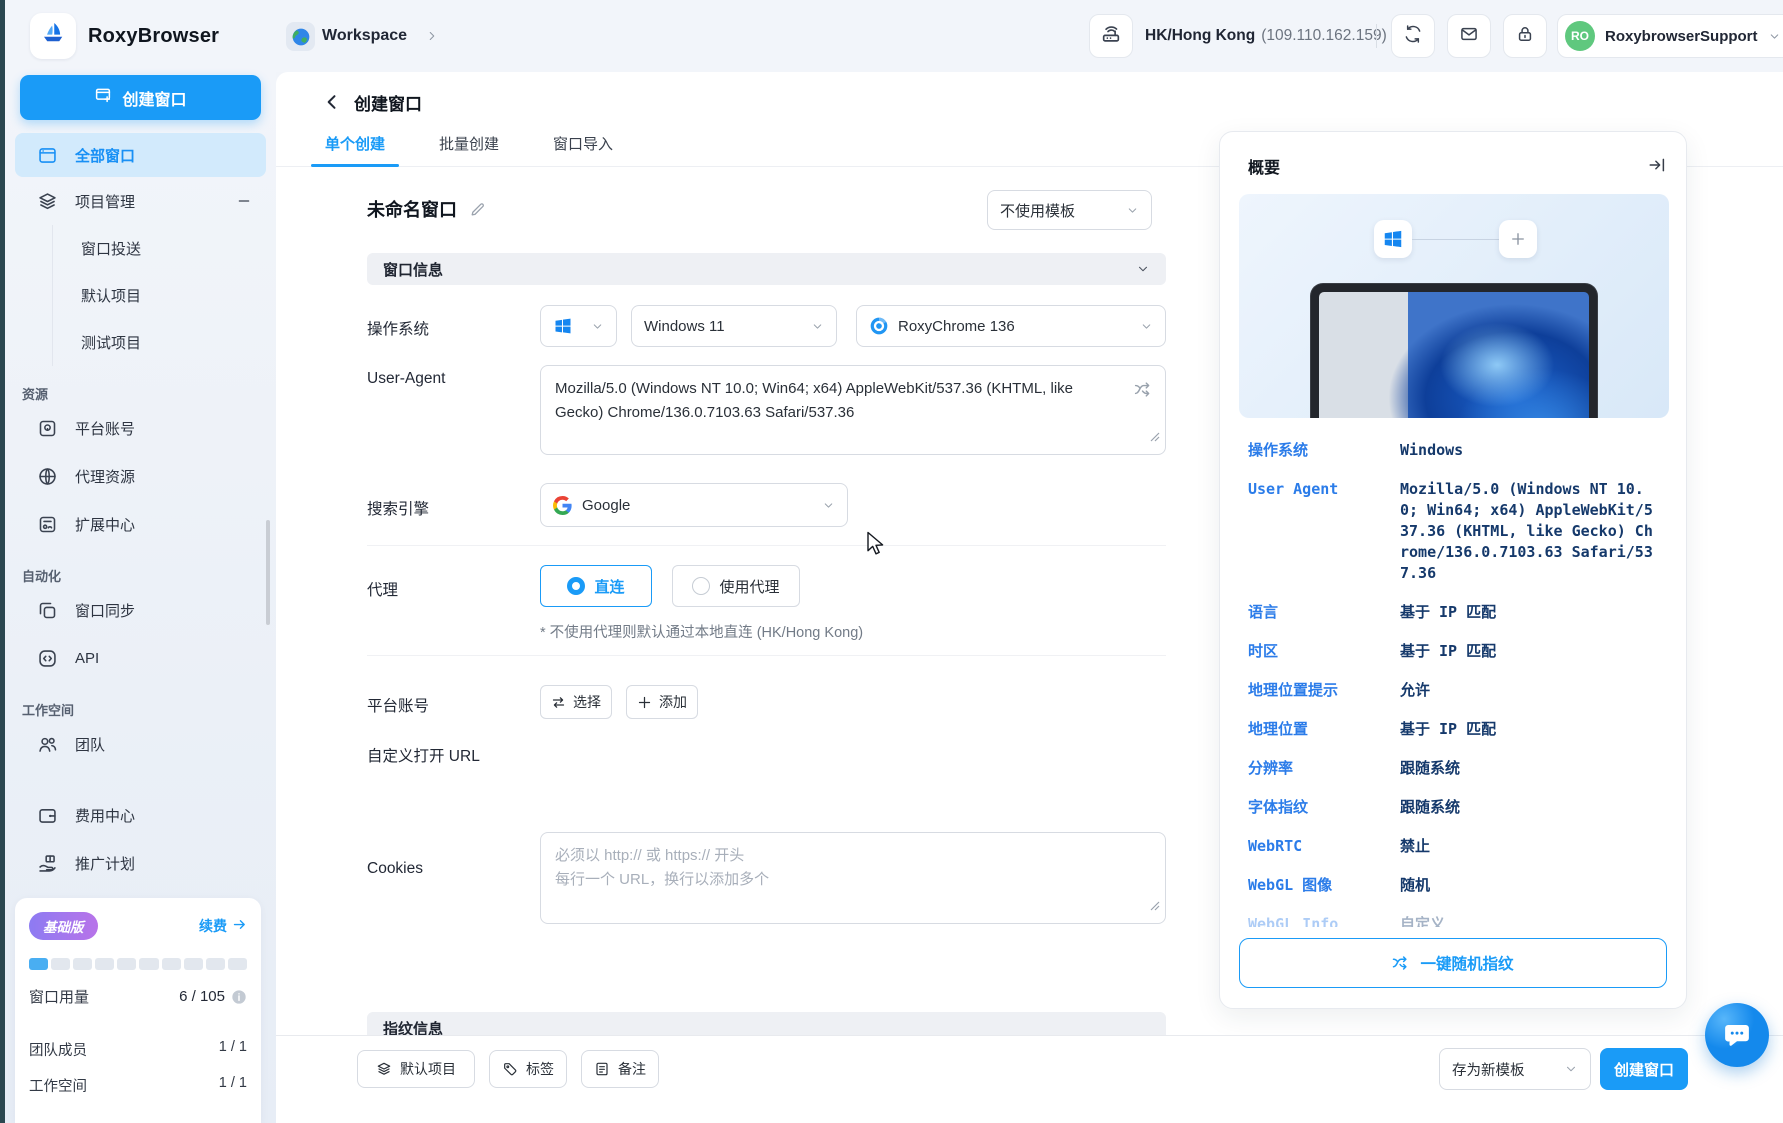 The height and width of the screenshot is (1123, 1783). I want to click on sidebar-item-platform-accounts: 平台账号, so click(140, 428).